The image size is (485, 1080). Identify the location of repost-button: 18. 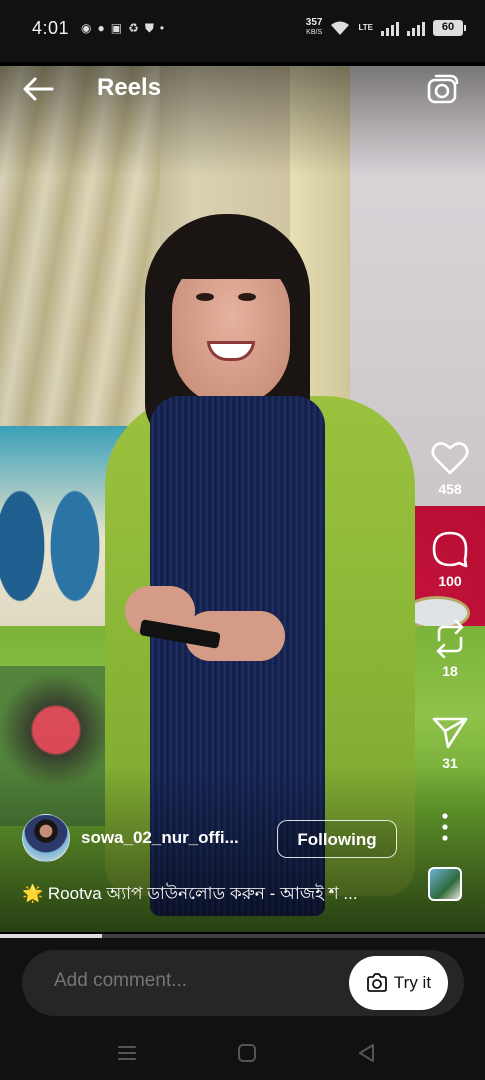
(450, 649).